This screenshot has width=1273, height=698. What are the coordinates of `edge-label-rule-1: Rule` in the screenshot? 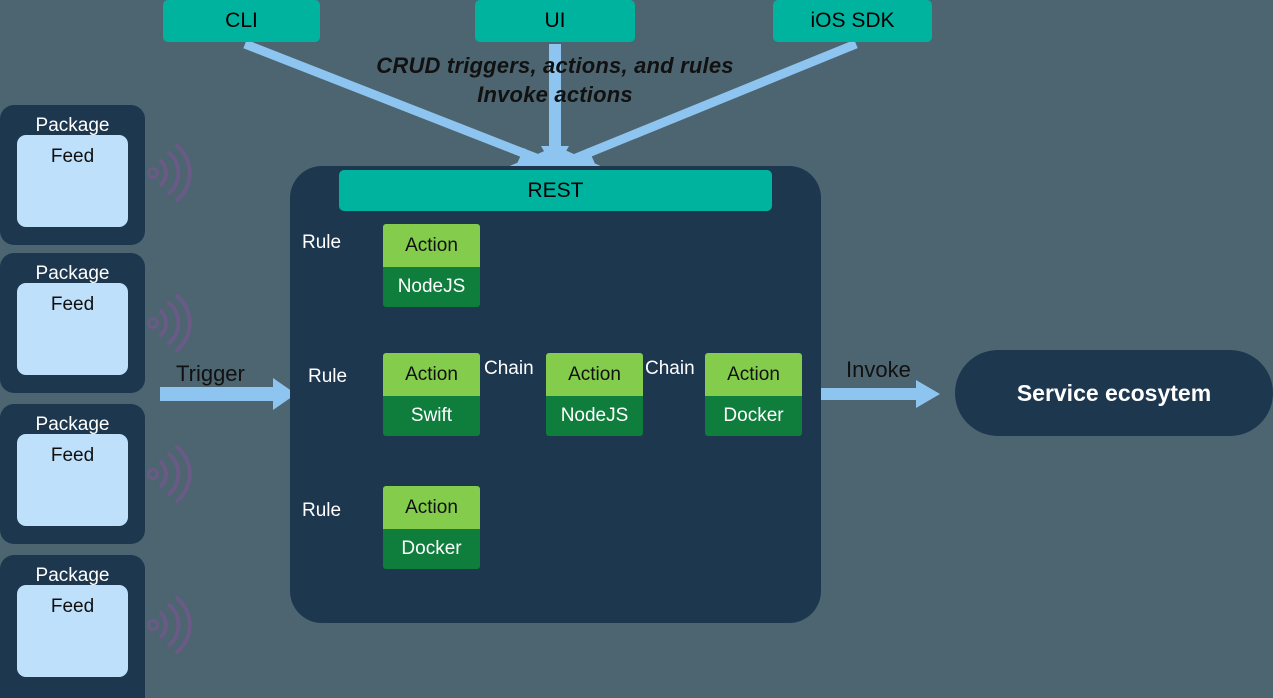 It's located at (322, 242).